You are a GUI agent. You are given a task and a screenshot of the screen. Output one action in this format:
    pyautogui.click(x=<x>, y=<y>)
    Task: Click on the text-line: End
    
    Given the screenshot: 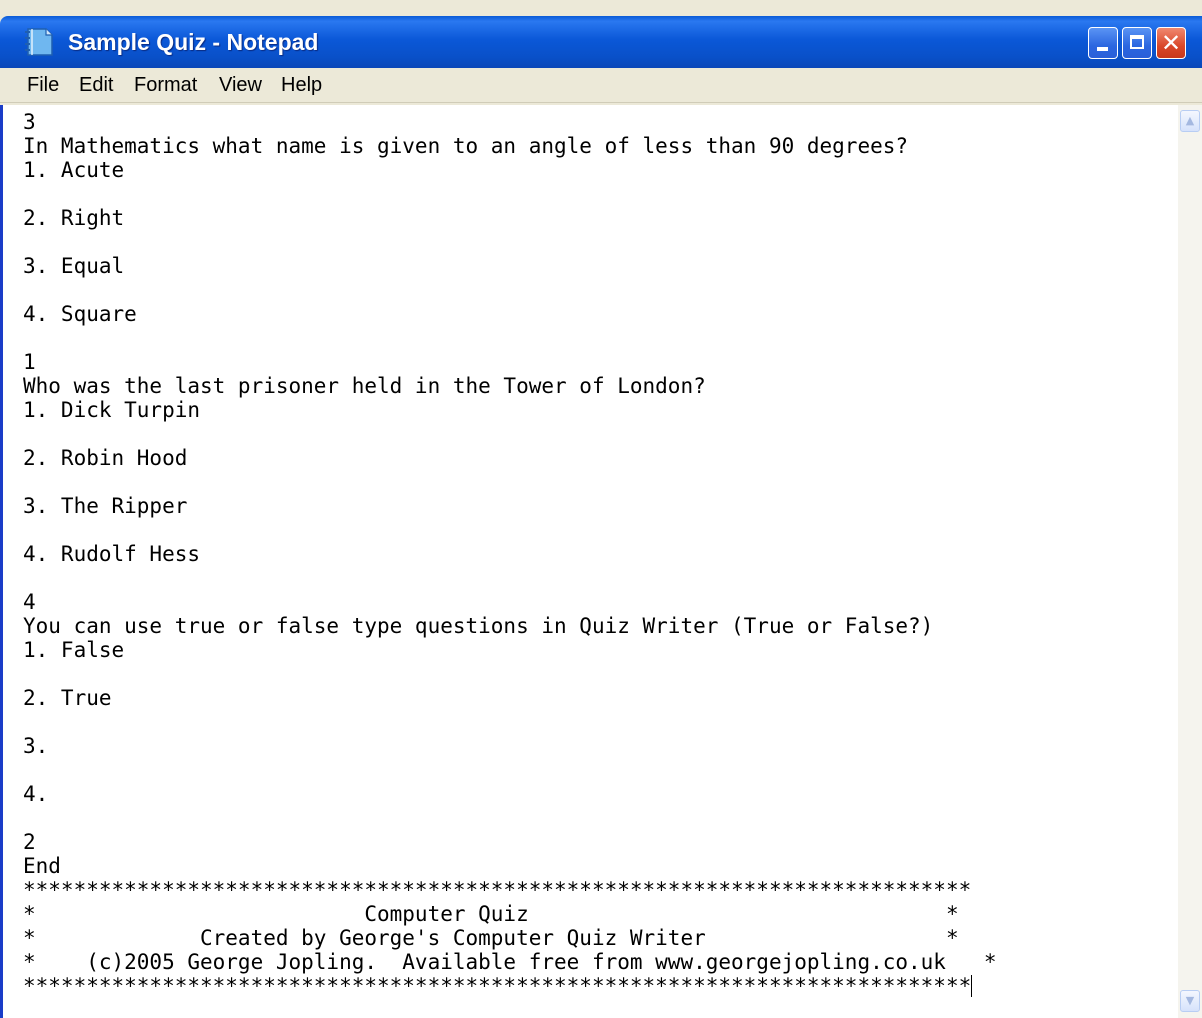 What is the action you would take?
    pyautogui.click(x=42, y=866)
    